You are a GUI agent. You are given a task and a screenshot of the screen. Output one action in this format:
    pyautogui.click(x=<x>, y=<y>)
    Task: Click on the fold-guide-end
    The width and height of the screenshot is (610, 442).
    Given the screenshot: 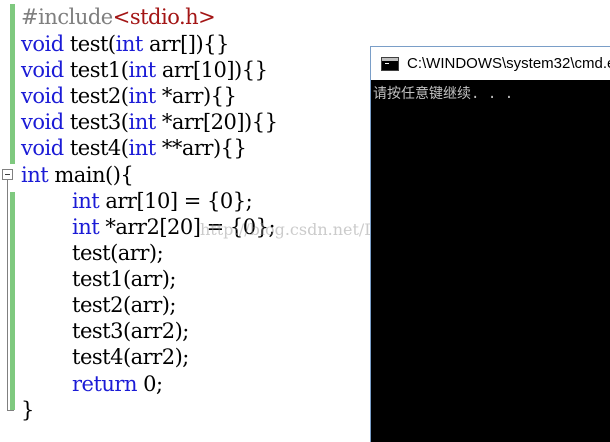 What is the action you would take?
    pyautogui.click(x=10, y=410)
    